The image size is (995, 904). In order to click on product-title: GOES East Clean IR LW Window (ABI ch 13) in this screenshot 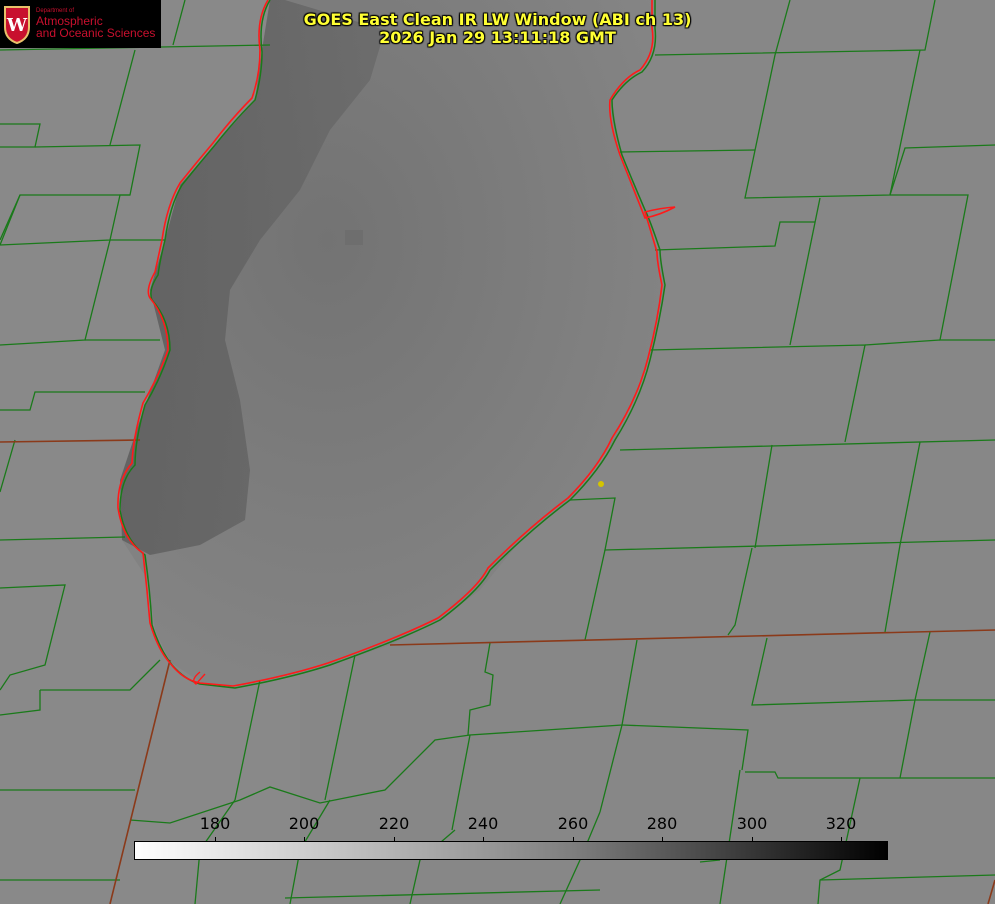, I will do `click(497, 19)`.